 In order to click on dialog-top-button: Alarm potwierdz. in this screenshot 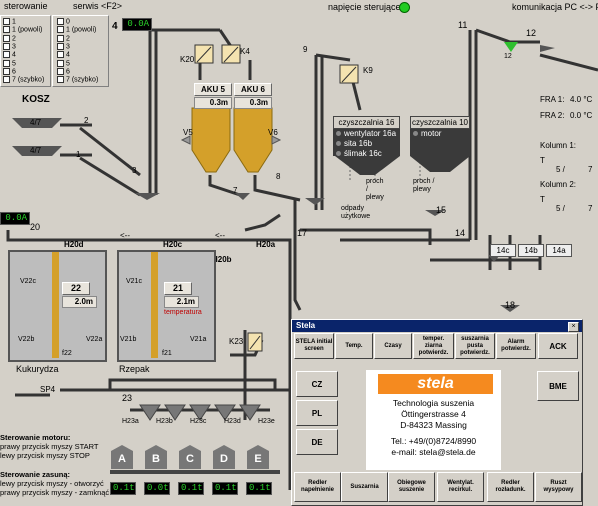, I will do `click(516, 346)`.